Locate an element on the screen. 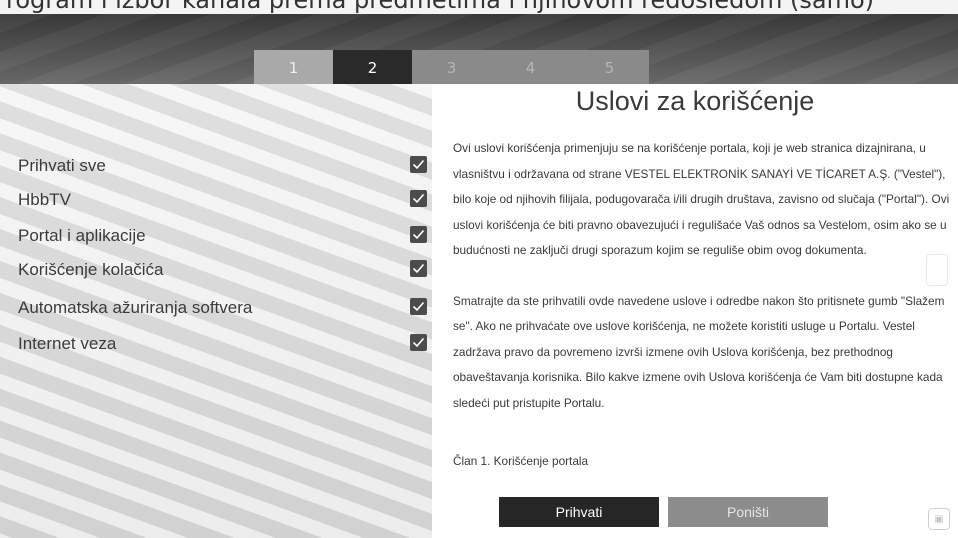  option-hbbtv: HbbTV is located at coordinates (216, 203).